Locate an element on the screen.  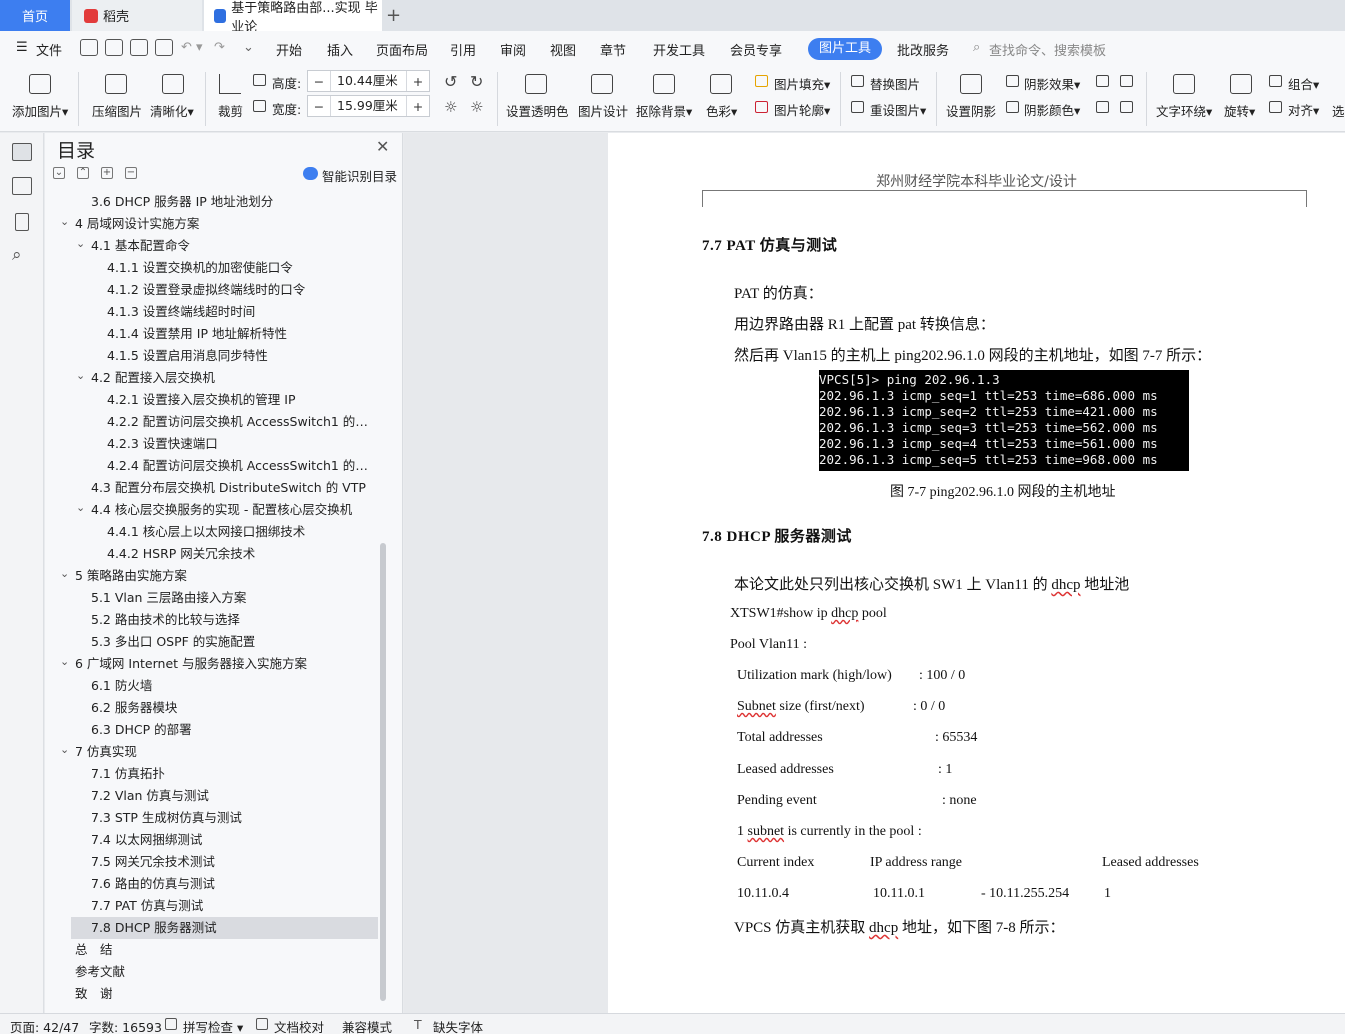
toc-item: 4.1.3 设置终端线超时时间 is located at coordinates (241, 312).